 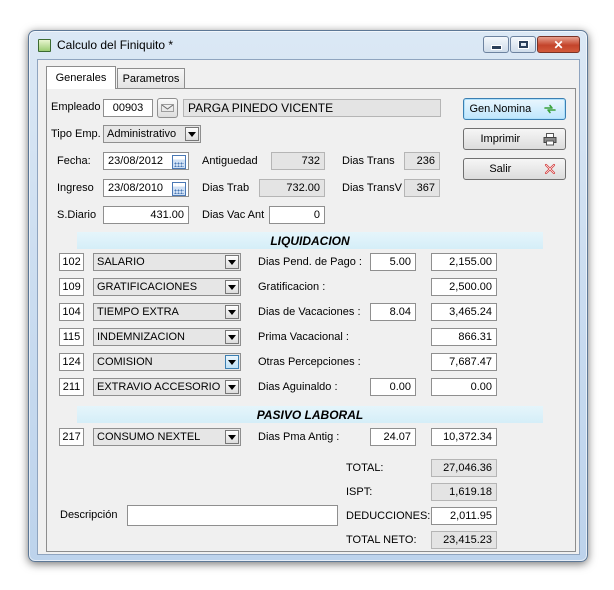 I want to click on deducciones-field: 2,011.95, so click(x=464, y=516).